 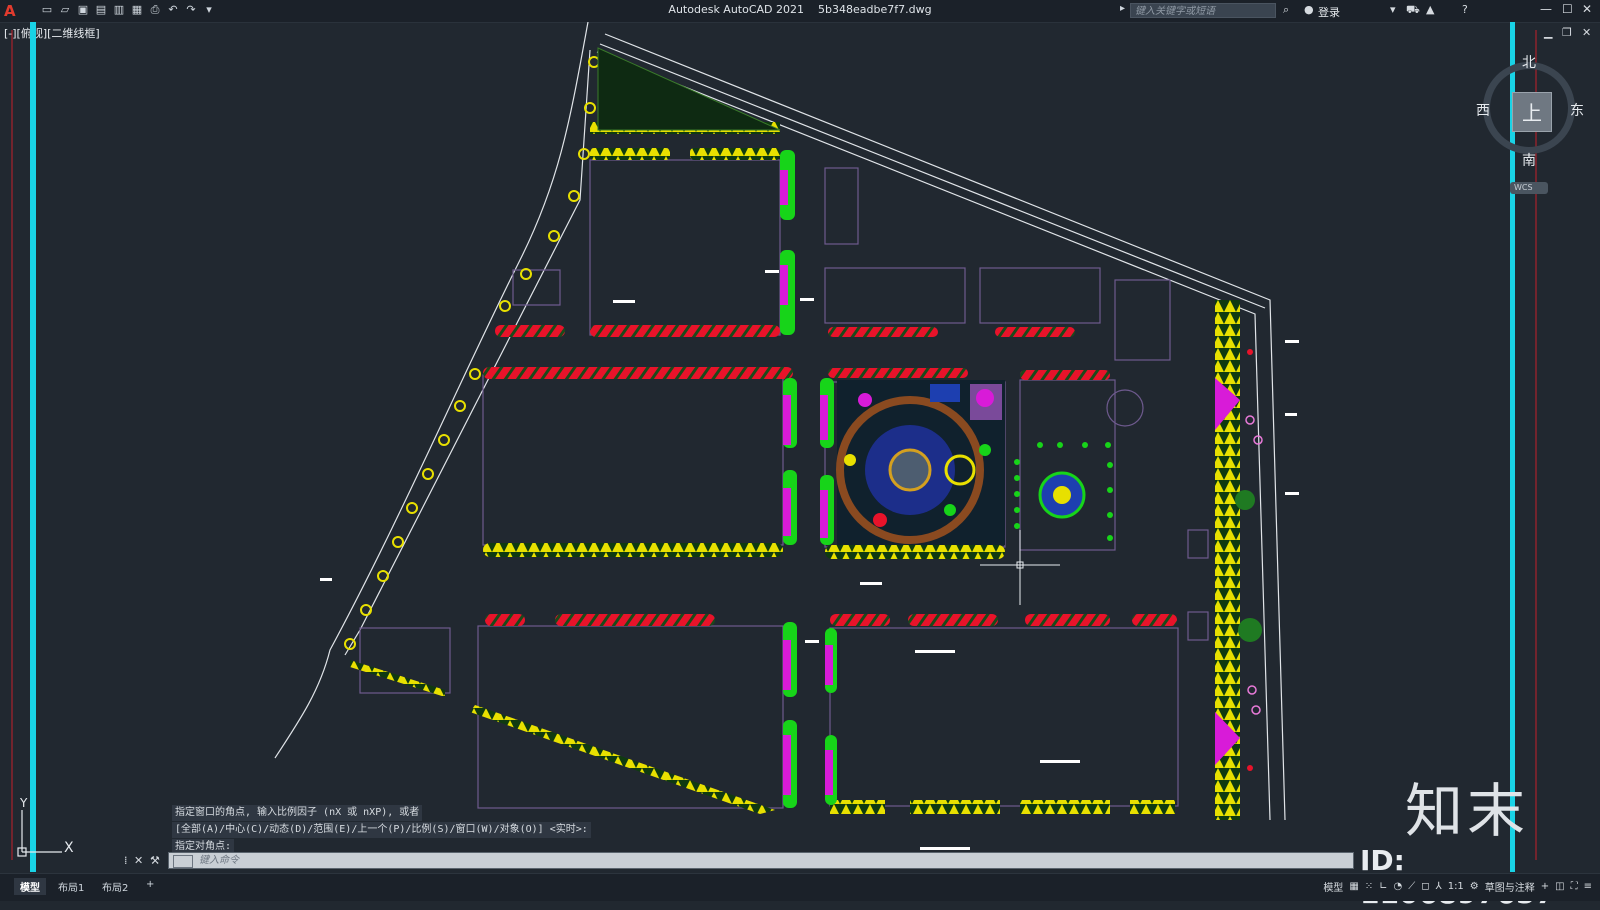 What do you see at coordinates (1062, 495) in the screenshot?
I see `round-planter` at bounding box center [1062, 495].